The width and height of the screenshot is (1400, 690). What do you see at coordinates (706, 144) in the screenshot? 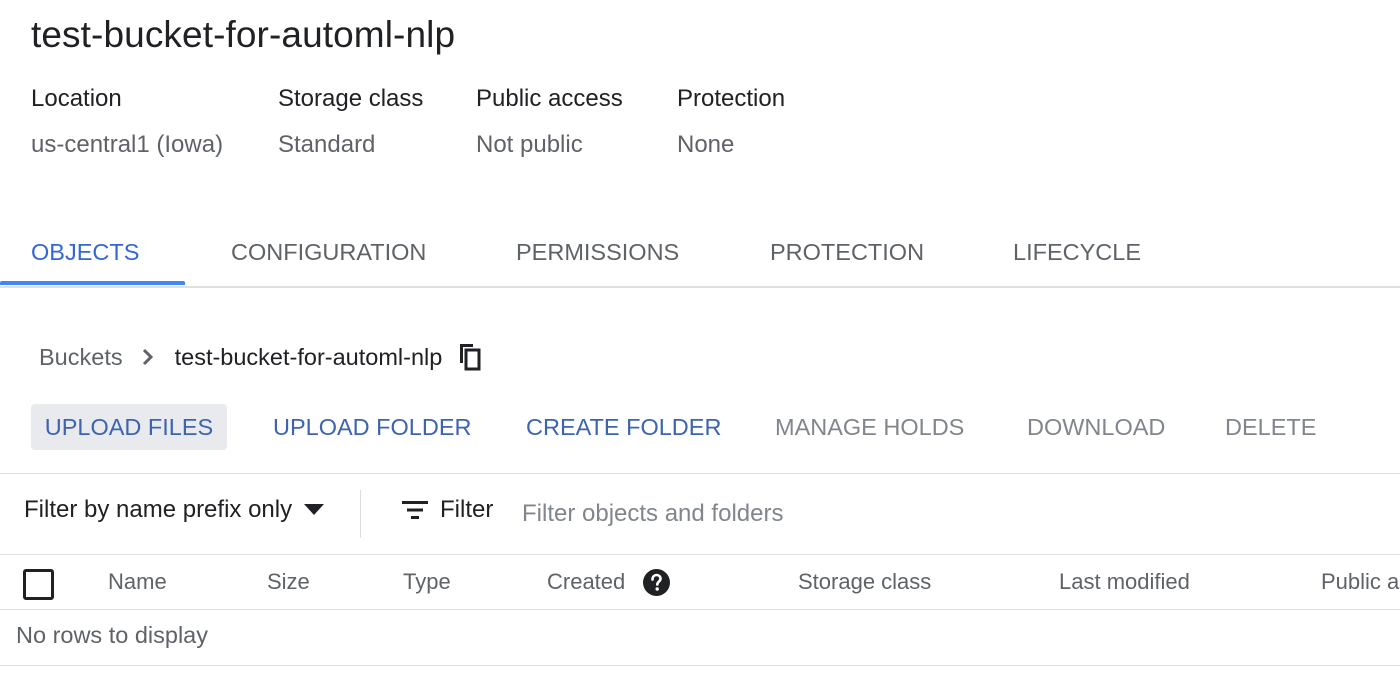
I see `meta-value: None` at bounding box center [706, 144].